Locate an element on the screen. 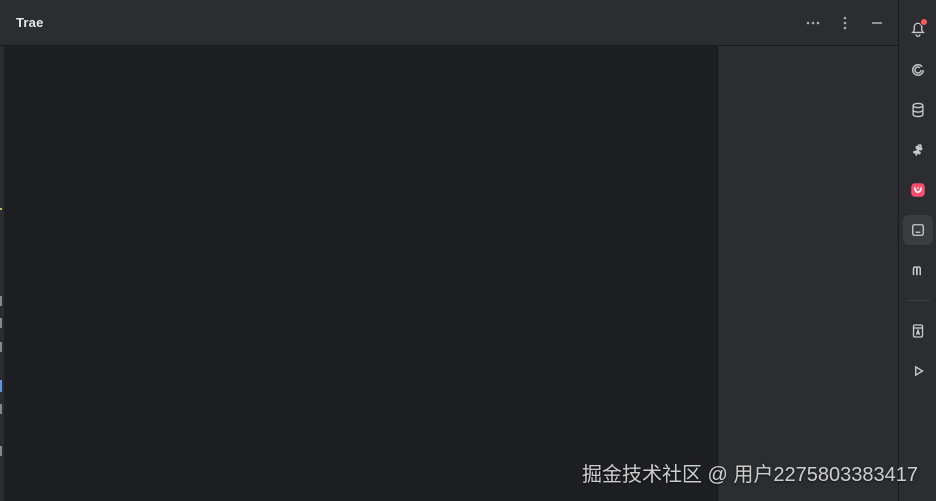  database-icon is located at coordinates (918, 110).